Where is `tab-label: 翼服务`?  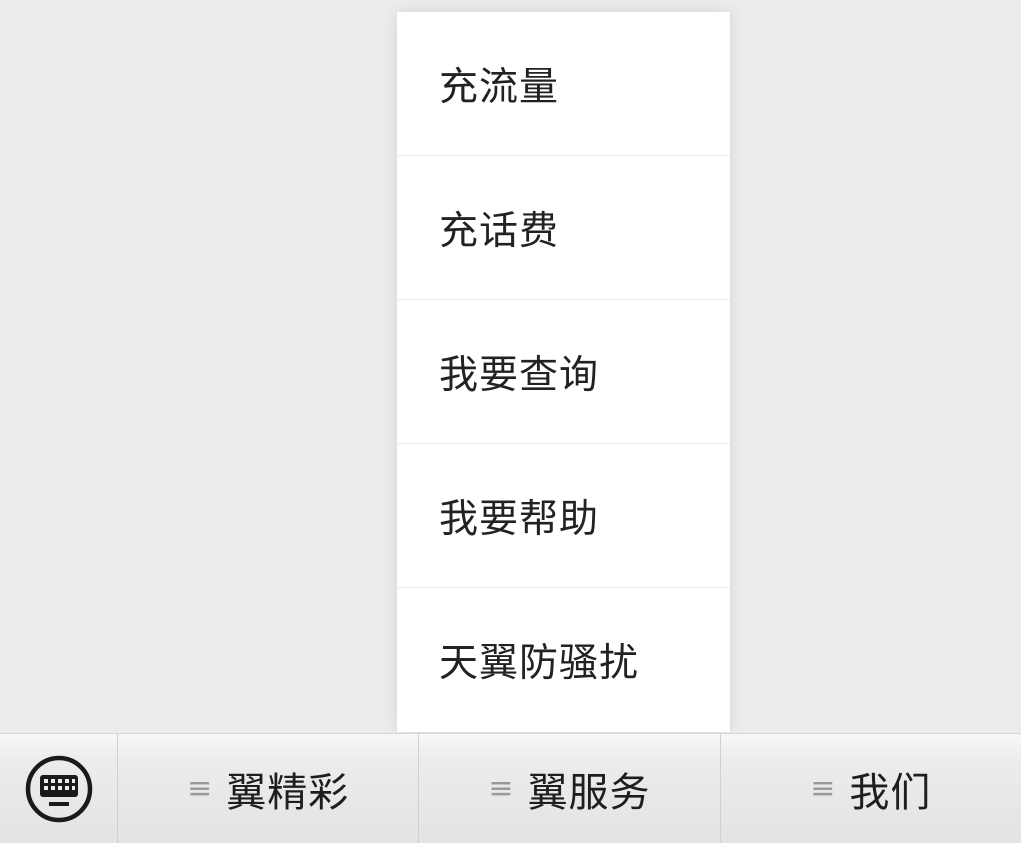 tab-label: 翼服务 is located at coordinates (589, 792).